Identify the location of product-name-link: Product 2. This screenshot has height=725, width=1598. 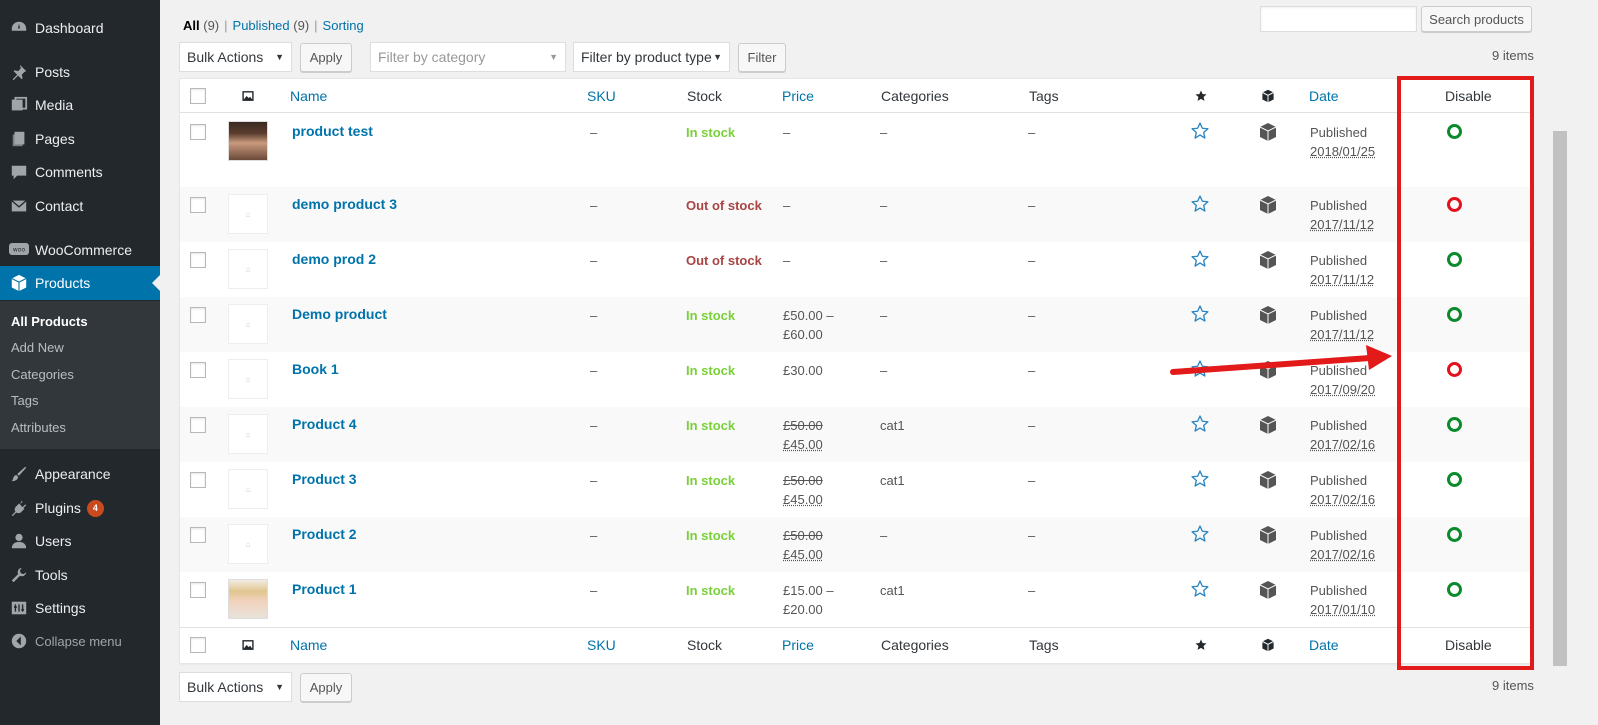
(324, 534).